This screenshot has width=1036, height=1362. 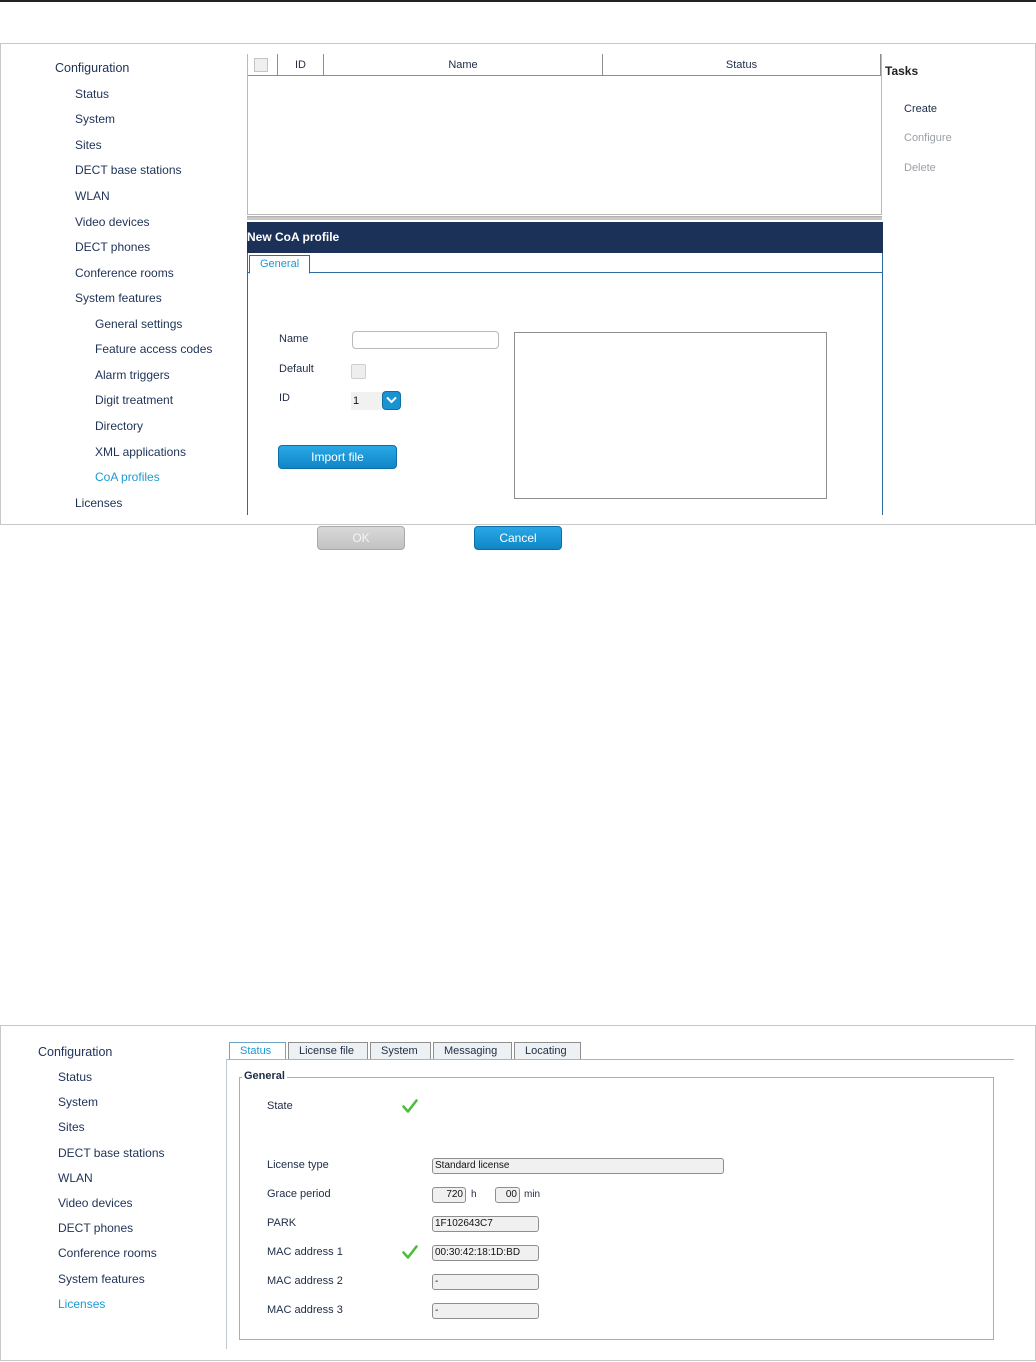 What do you see at coordinates (257, 1051) in the screenshot?
I see `tab-status: Status` at bounding box center [257, 1051].